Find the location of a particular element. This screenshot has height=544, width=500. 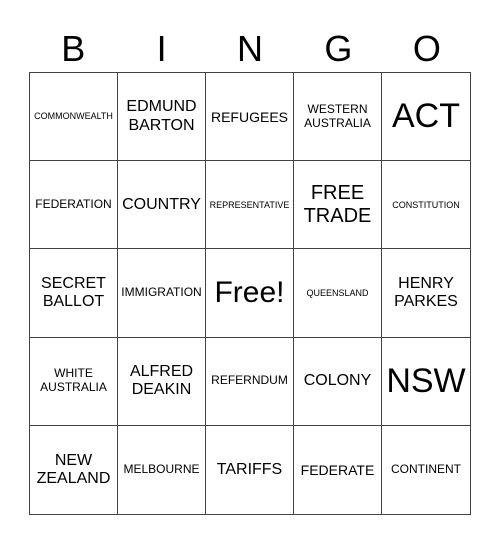

bingo-cell: ALFRED DEAKIN is located at coordinates (162, 381).